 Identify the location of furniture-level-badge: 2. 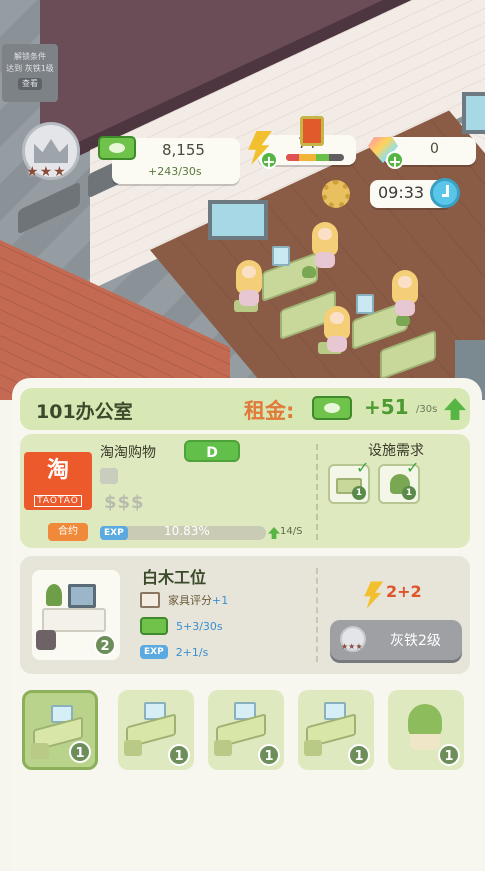
(105, 645).